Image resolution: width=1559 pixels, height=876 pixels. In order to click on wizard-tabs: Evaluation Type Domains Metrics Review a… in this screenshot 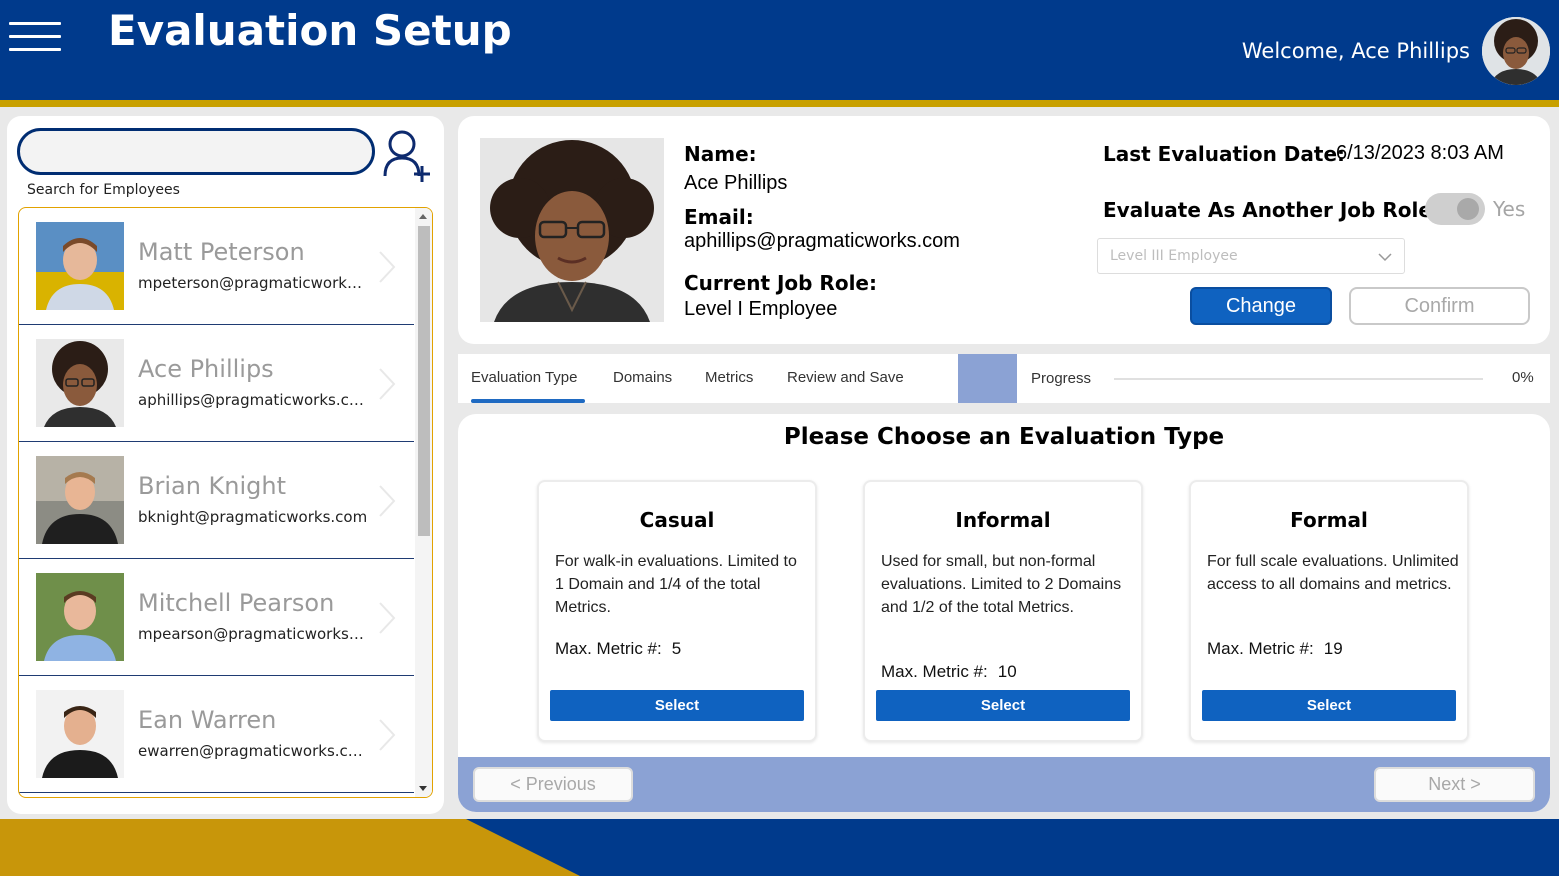, I will do `click(1004, 378)`.